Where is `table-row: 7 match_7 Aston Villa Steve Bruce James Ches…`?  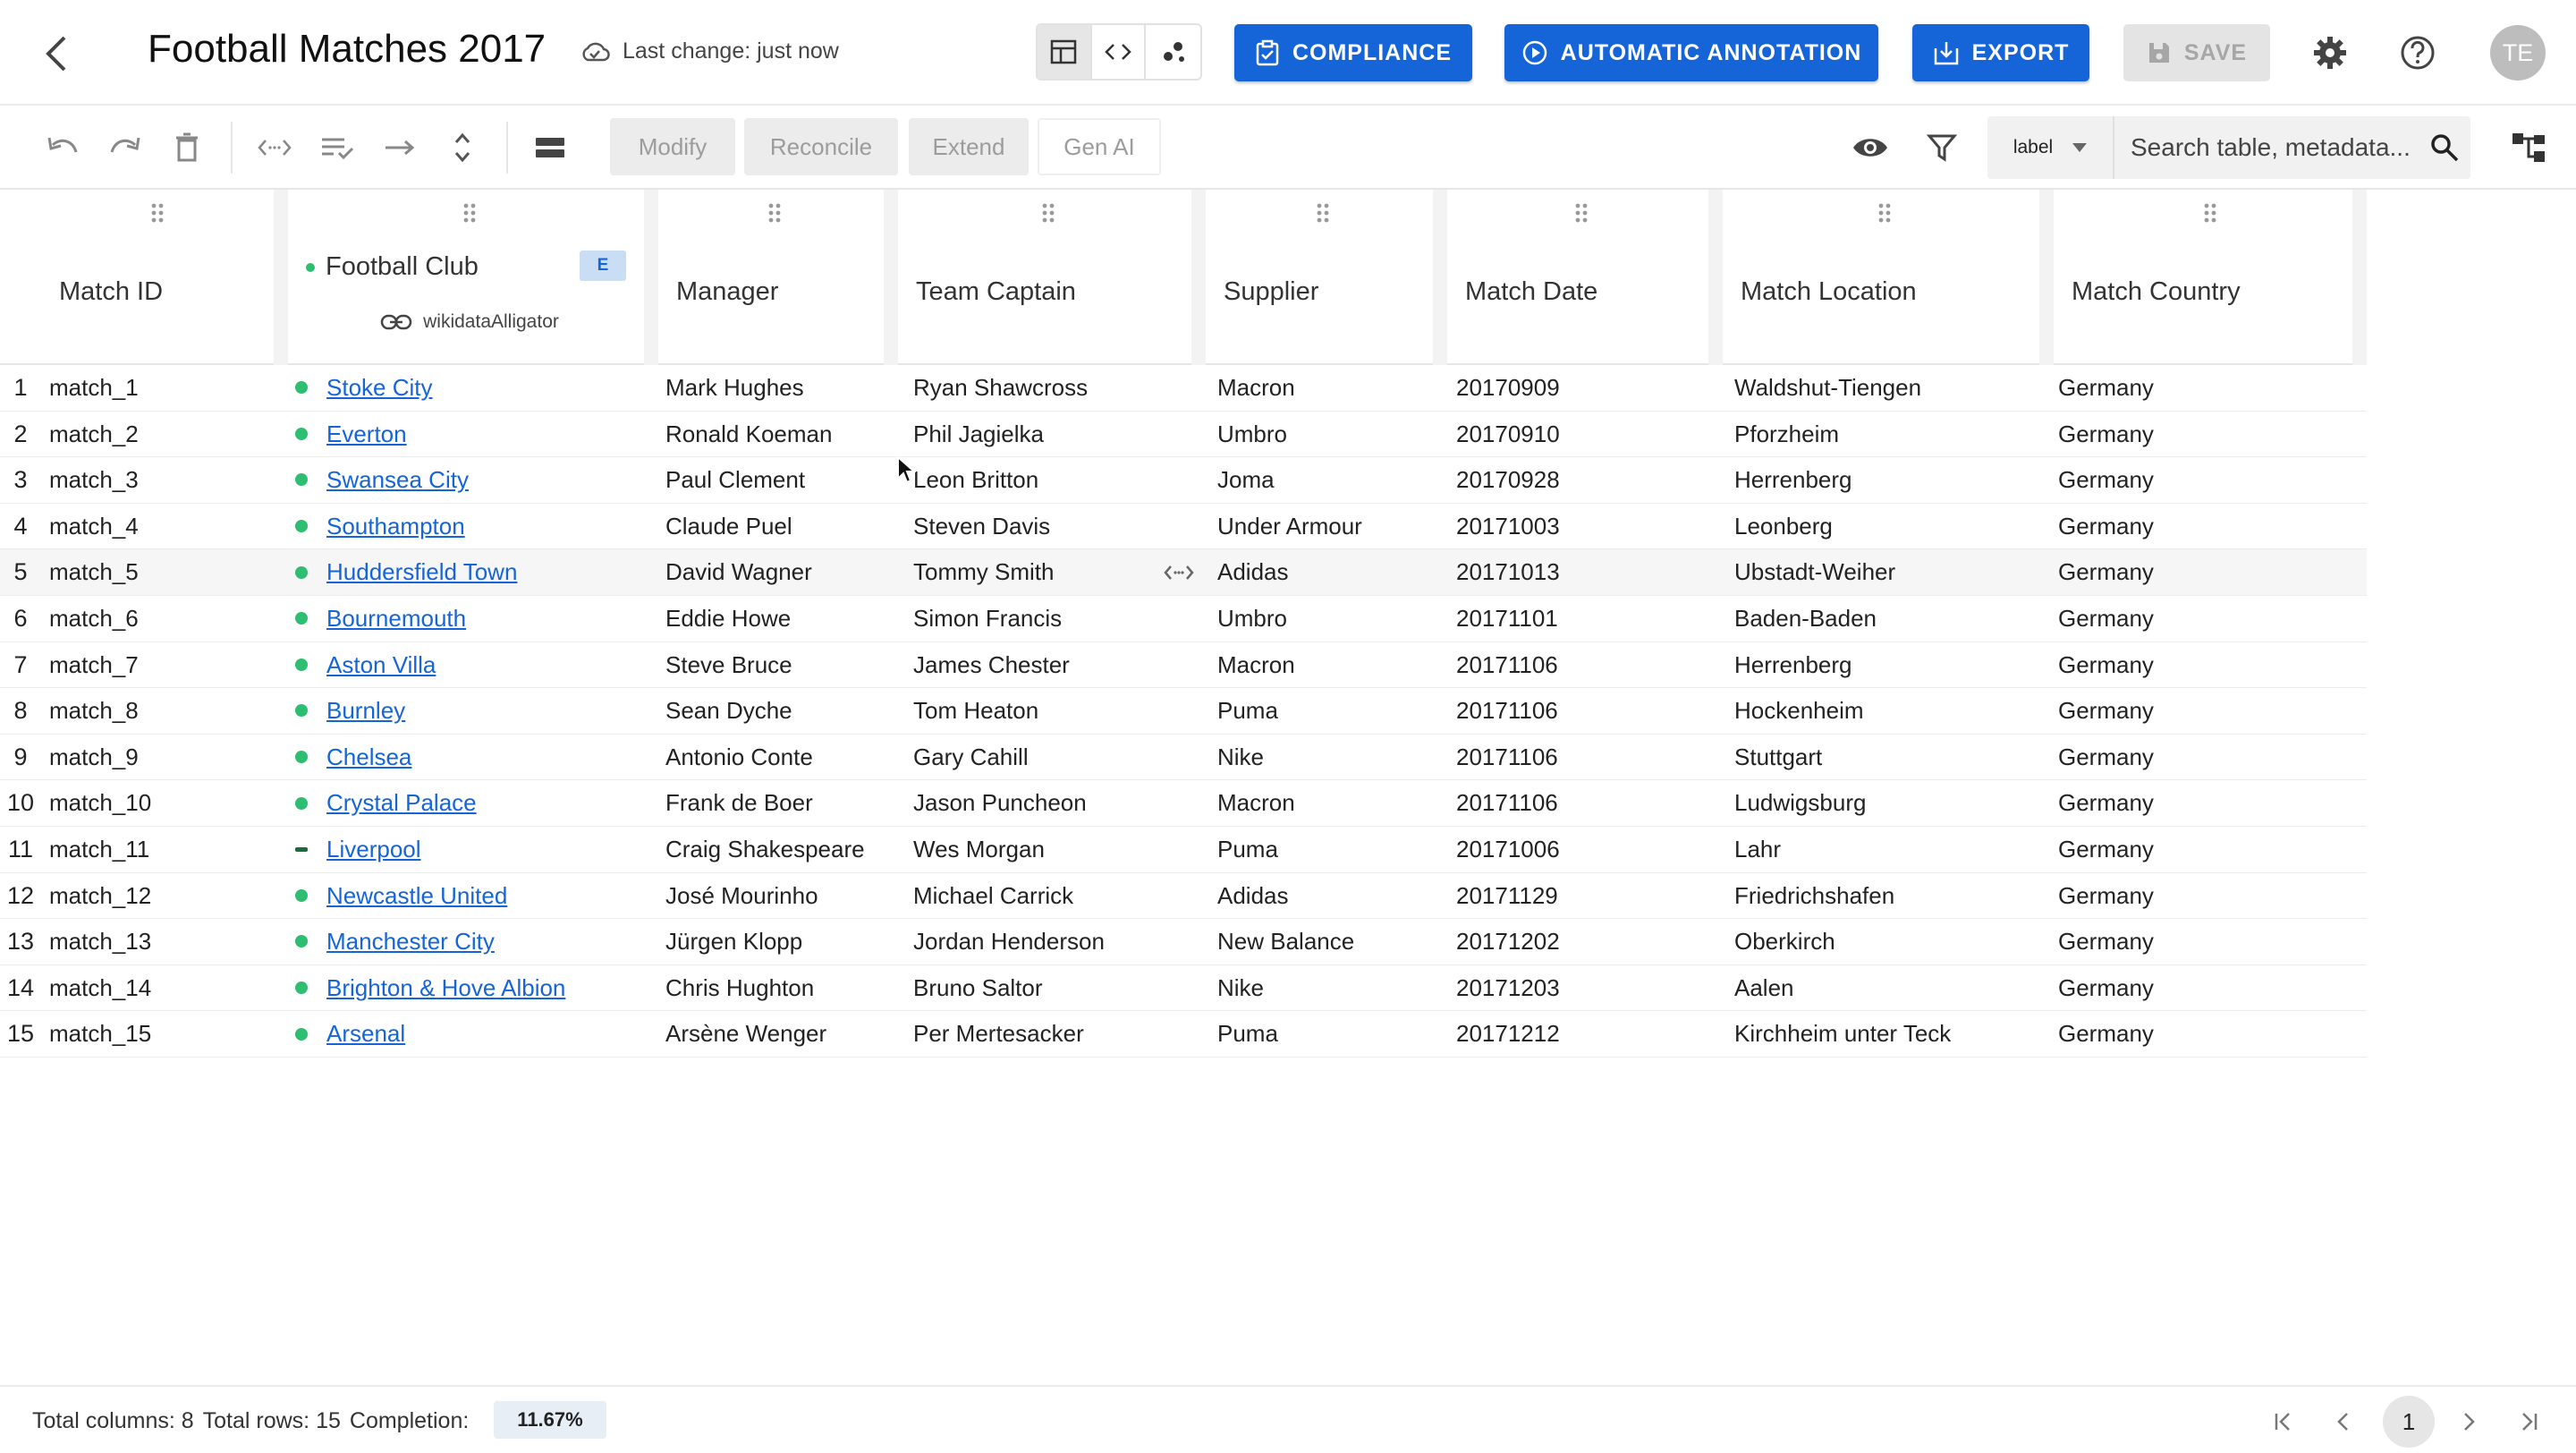
table-row: 7 match_7 Aston Villa Steve Bruce James Ches… is located at coordinates (1183, 665).